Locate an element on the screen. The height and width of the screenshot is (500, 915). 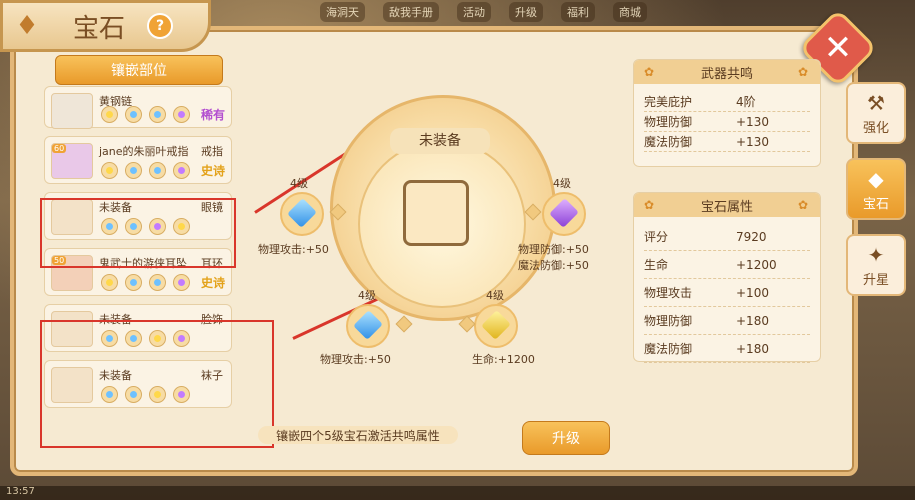
stat-row: 魔法防御 +130 is located at coordinates (727, 142).